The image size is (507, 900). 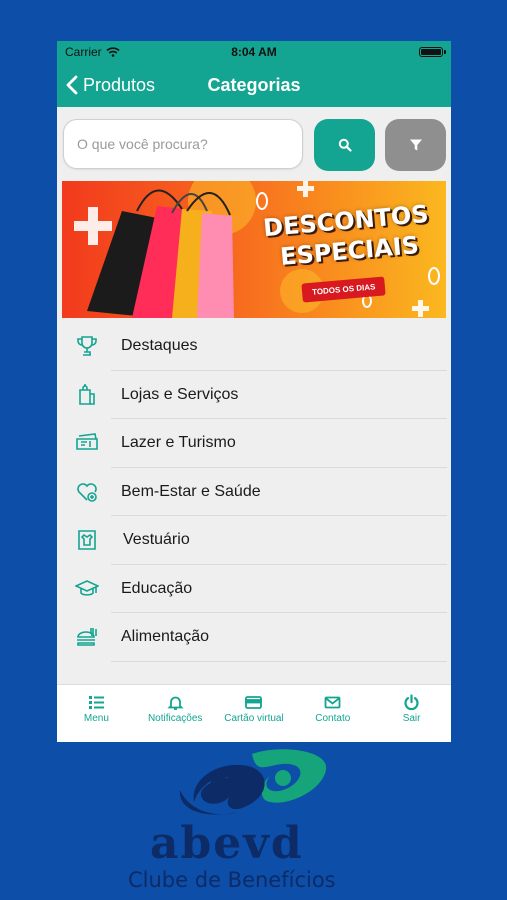 I want to click on page-title: Categorias, so click(x=254, y=84).